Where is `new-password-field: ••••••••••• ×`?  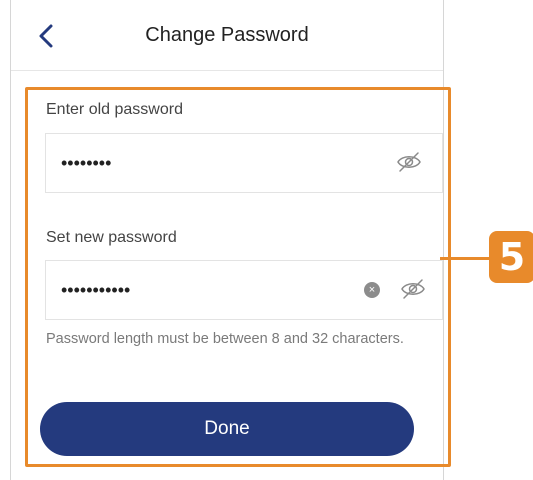
new-password-field: ••••••••••• × is located at coordinates (244, 290).